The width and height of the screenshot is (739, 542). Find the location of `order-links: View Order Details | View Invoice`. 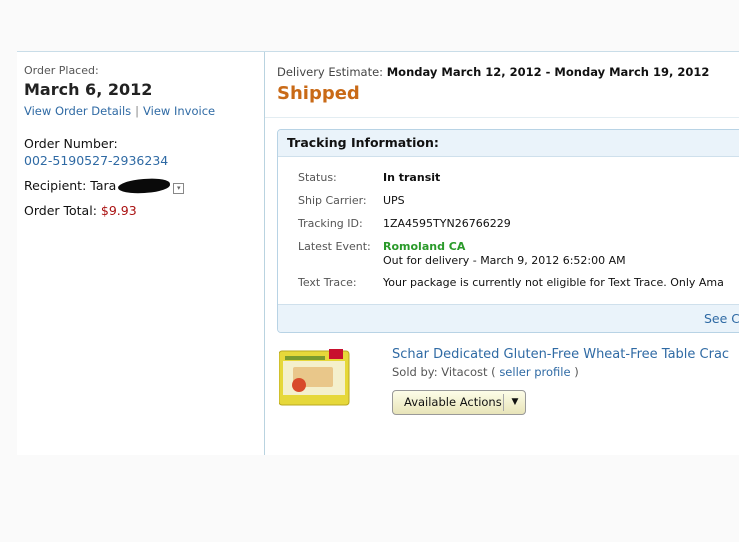

order-links: View Order Details | View Invoice is located at coordinates (119, 111).